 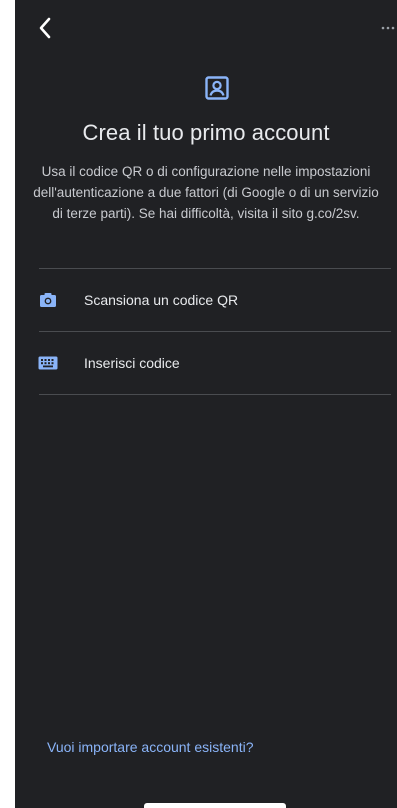 What do you see at coordinates (217, 88) in the screenshot?
I see `account-box-icon` at bounding box center [217, 88].